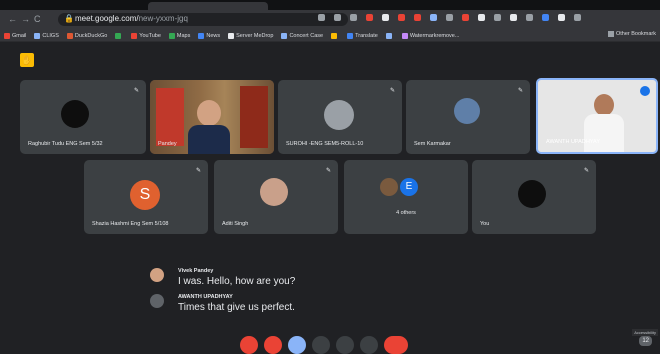  What do you see at coordinates (235, 224) in the screenshot?
I see `participant-name: Aditi Singh` at bounding box center [235, 224].